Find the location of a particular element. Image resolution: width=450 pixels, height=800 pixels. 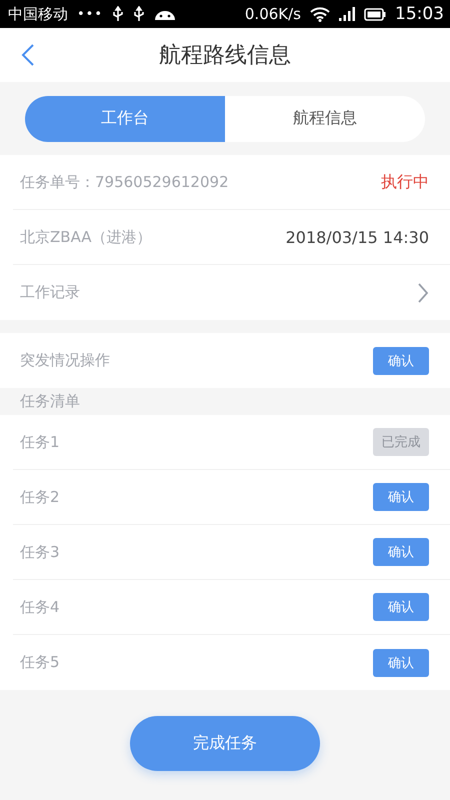

task-name: 任务3 is located at coordinates (40, 552).